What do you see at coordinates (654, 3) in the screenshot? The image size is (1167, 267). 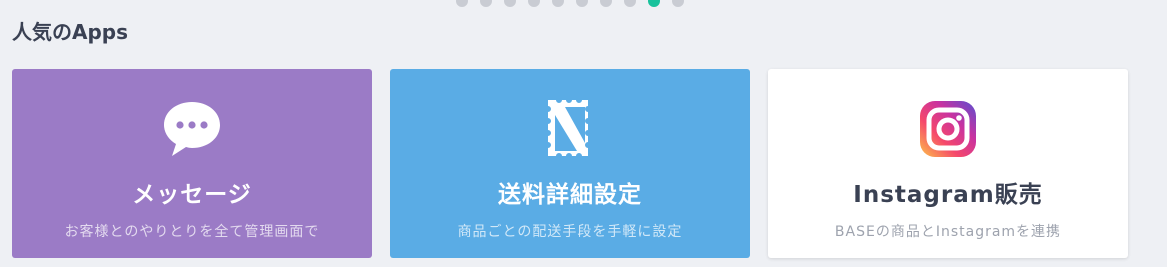 I see `carousel-dot-active` at bounding box center [654, 3].